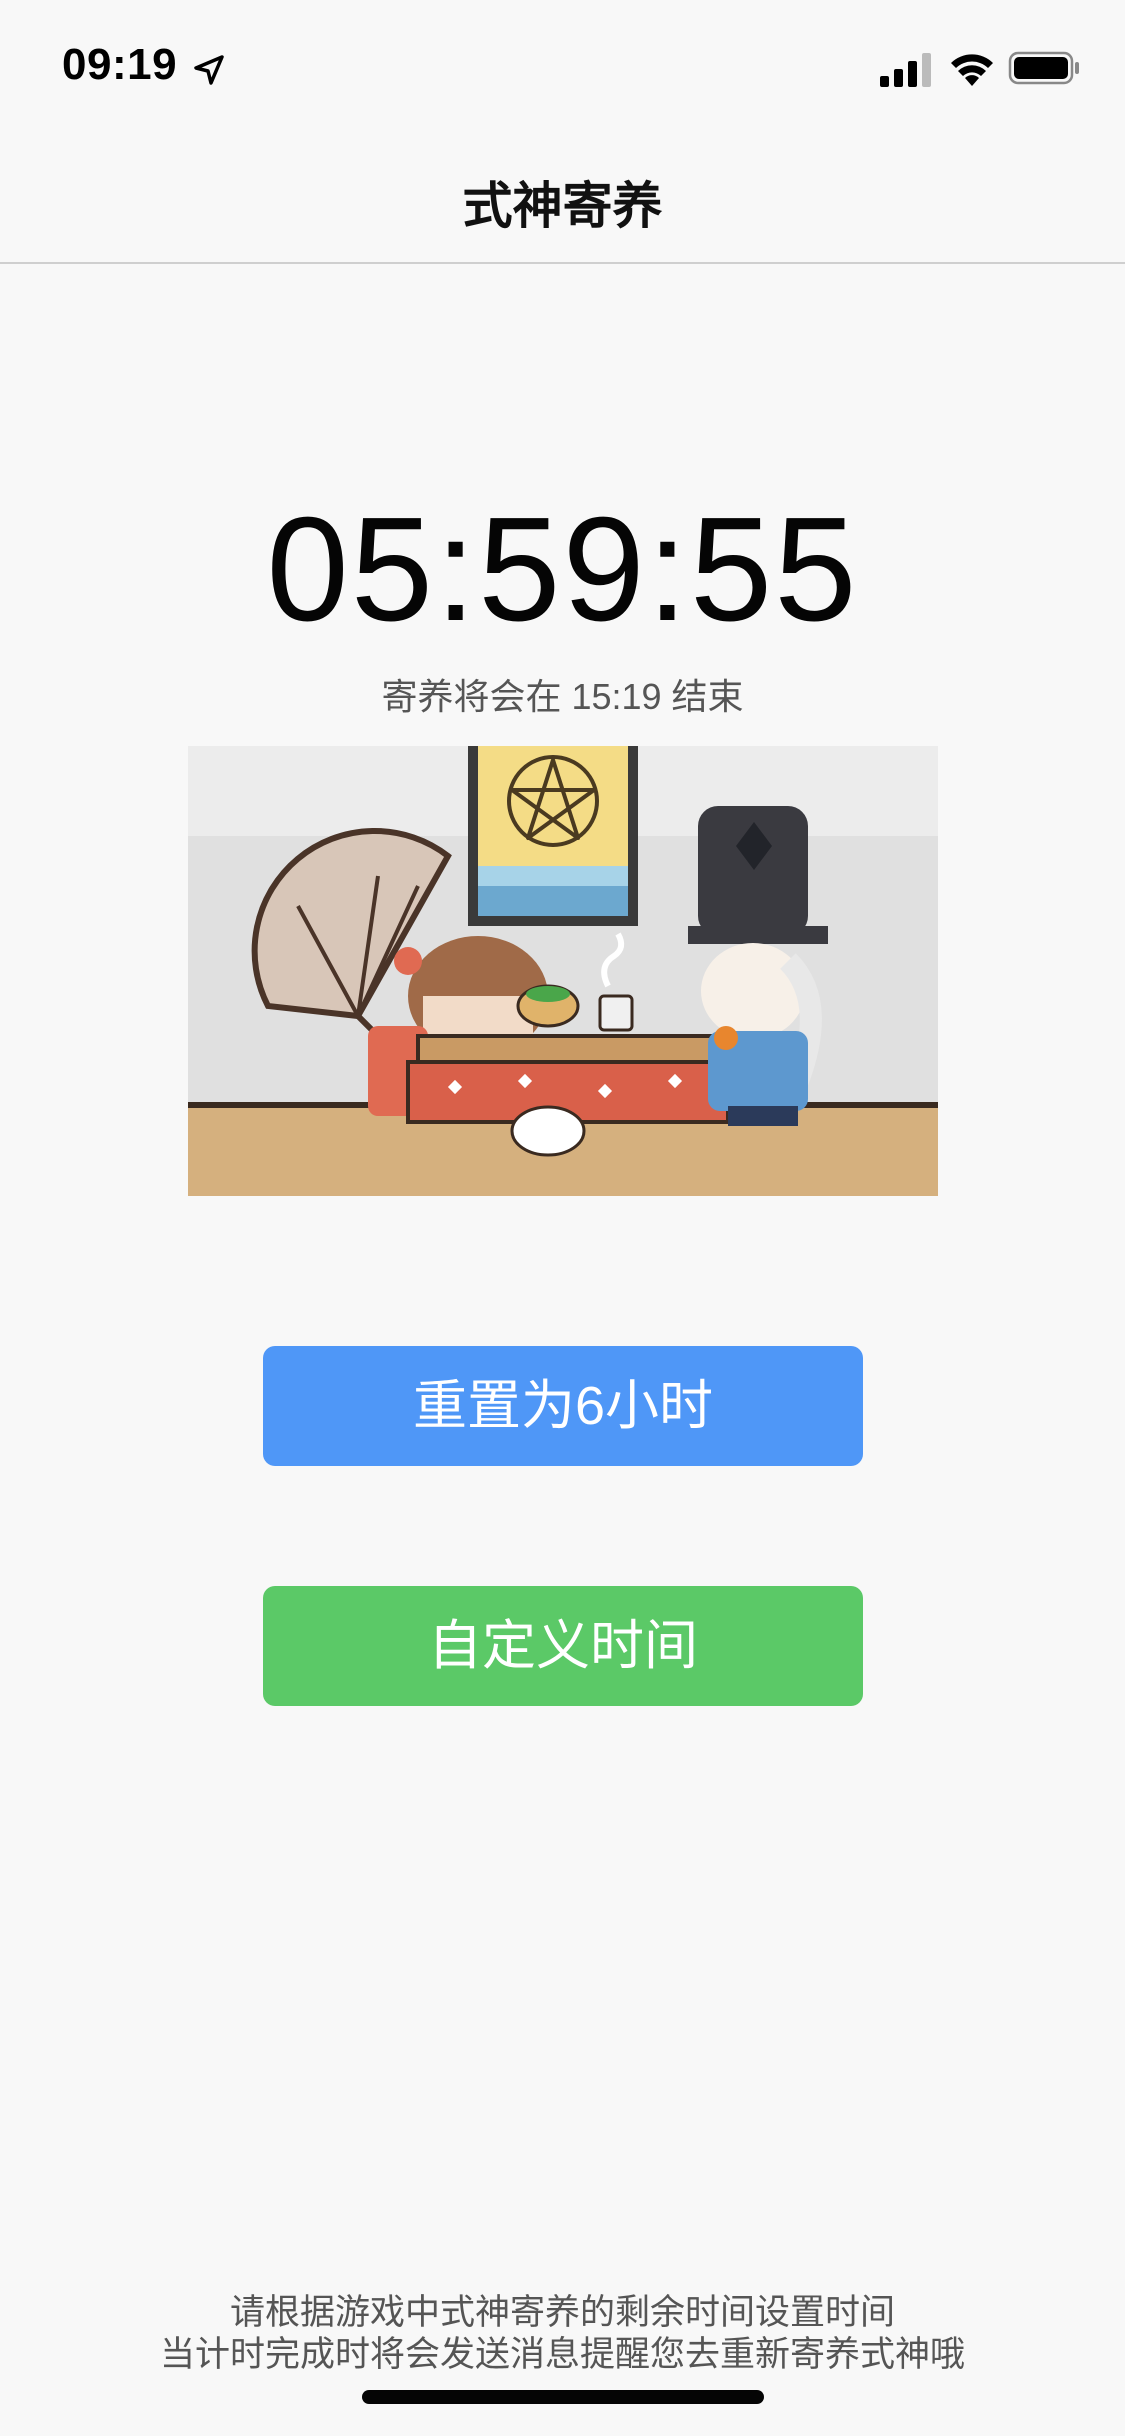  Describe the element at coordinates (562, 696) in the screenshot. I see `end-time-label: 寄养将会在 15:19 结束` at that location.